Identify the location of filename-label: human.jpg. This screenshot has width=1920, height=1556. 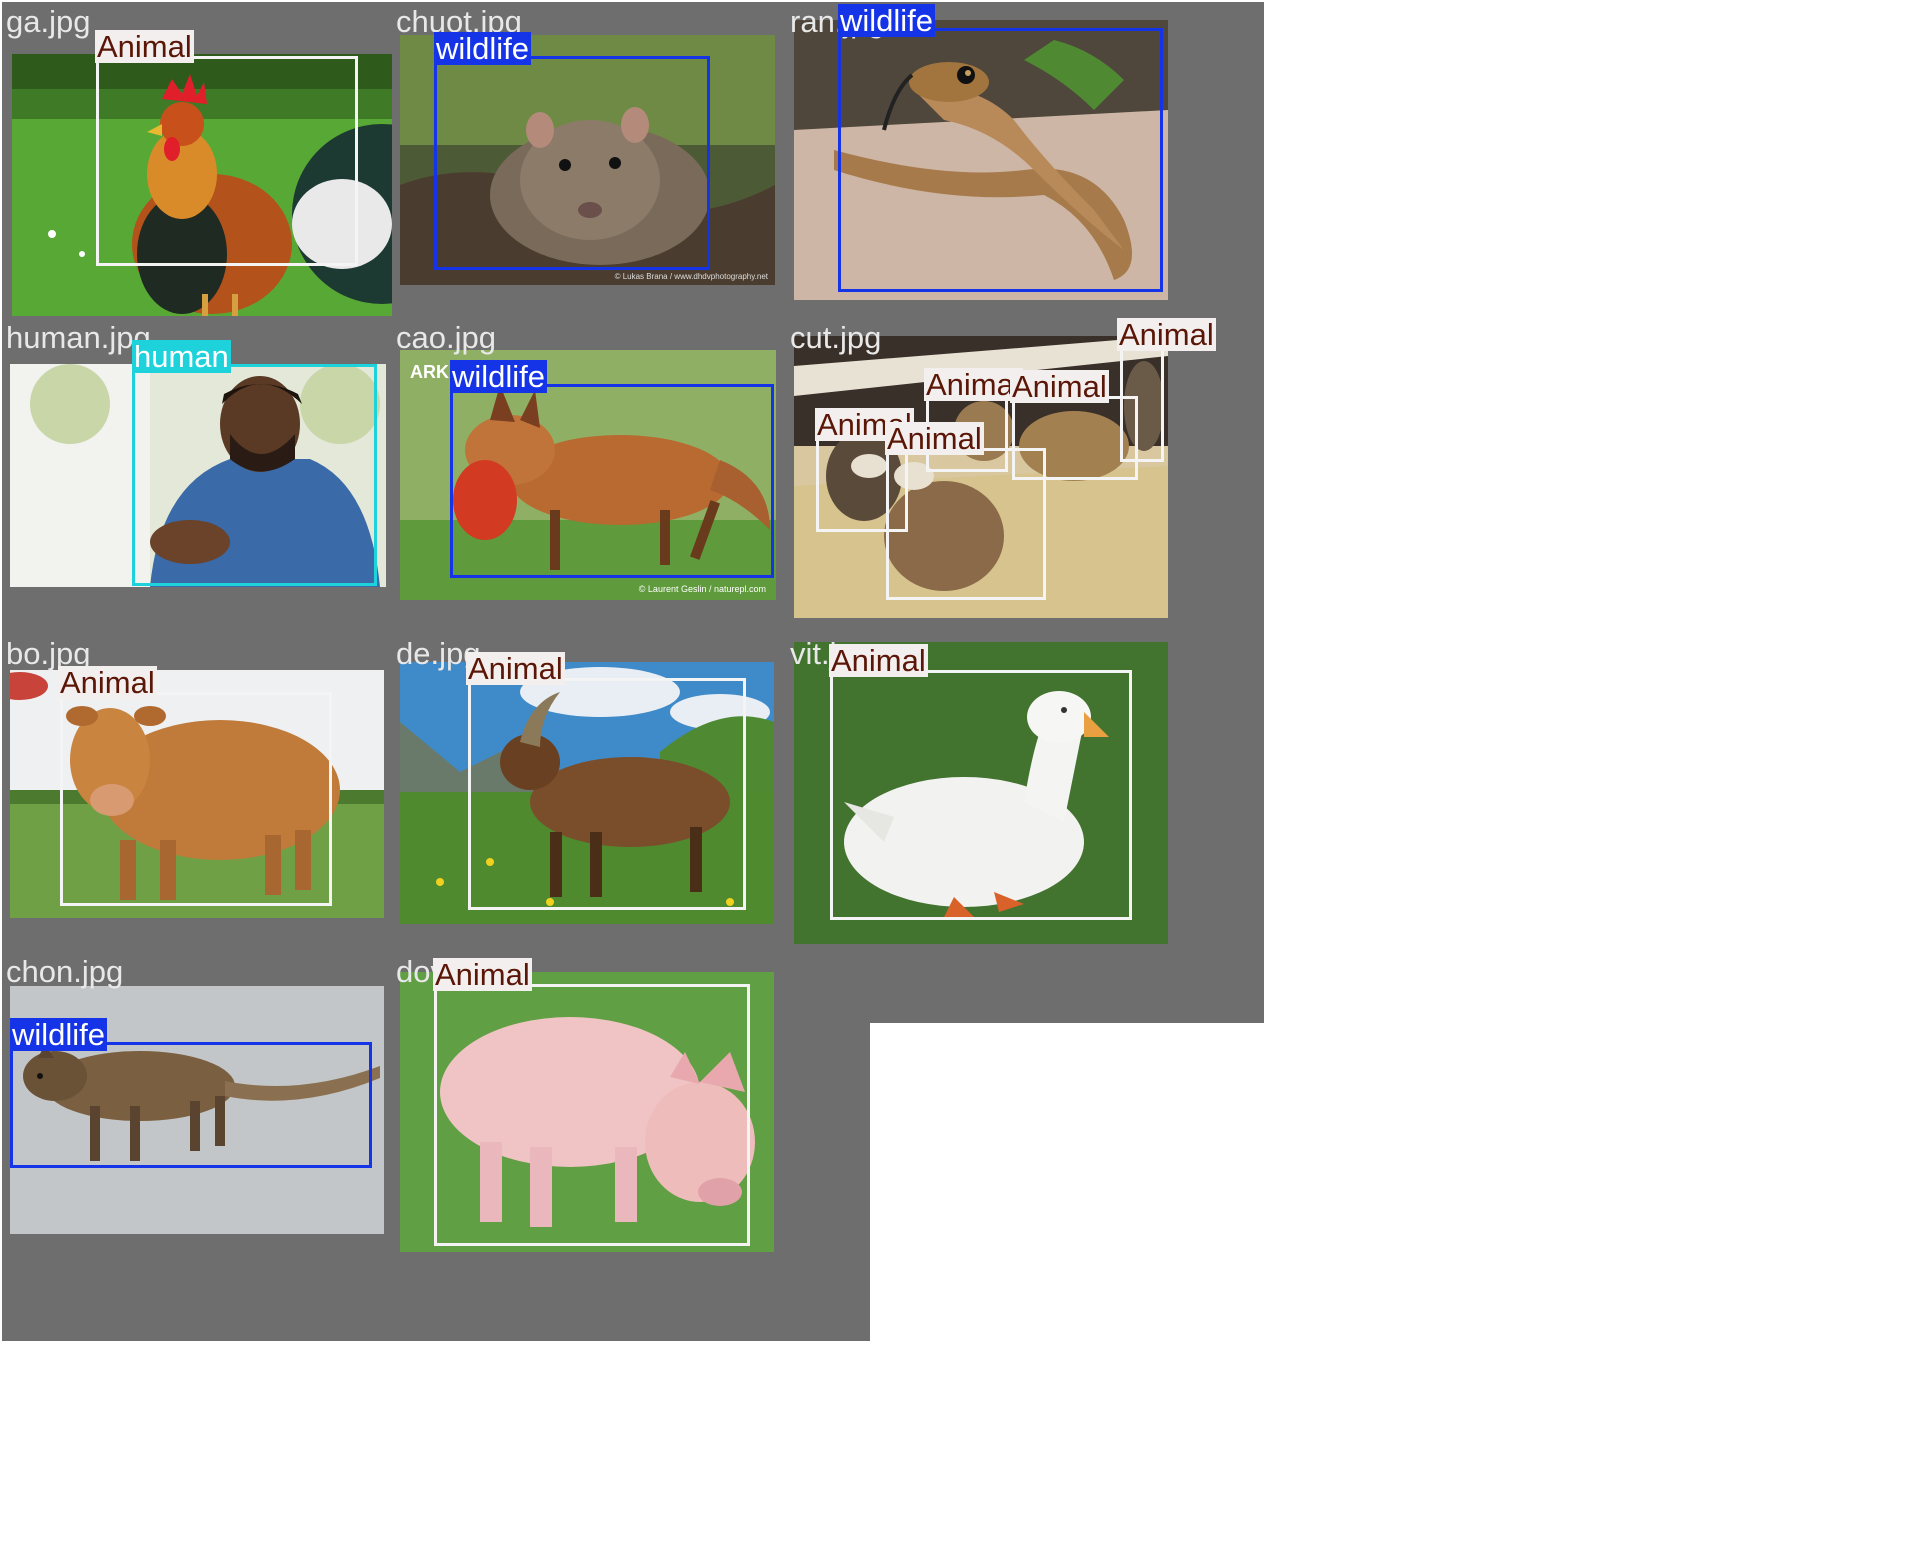
(78, 337).